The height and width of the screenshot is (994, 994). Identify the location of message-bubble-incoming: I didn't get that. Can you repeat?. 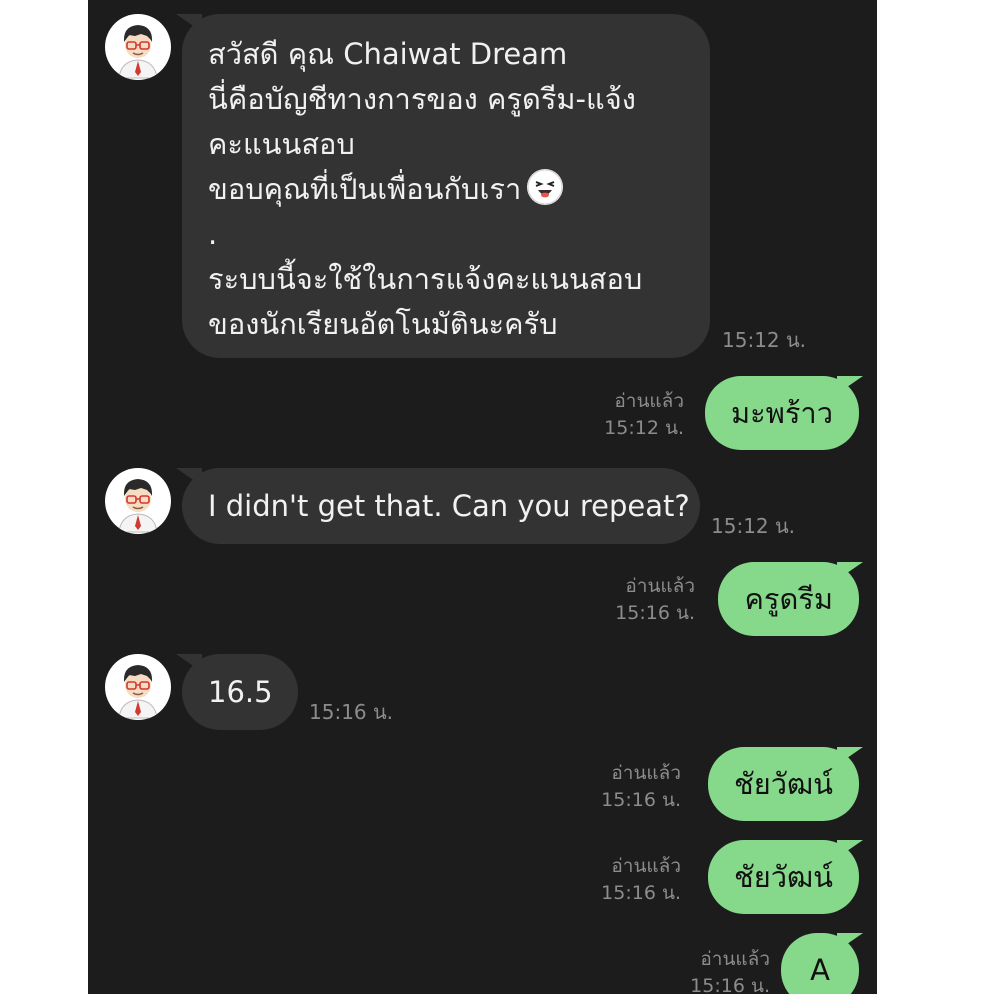
(438, 506).